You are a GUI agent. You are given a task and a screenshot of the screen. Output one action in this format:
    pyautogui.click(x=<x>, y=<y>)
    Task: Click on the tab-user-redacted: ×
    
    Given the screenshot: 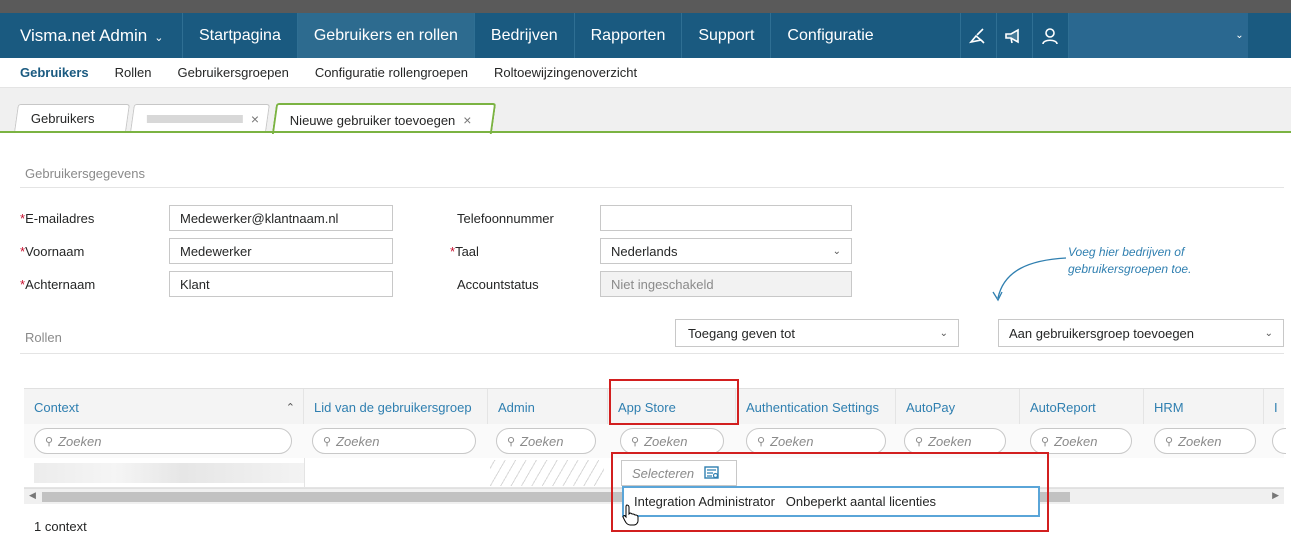 What is the action you would take?
    pyautogui.click(x=200, y=118)
    